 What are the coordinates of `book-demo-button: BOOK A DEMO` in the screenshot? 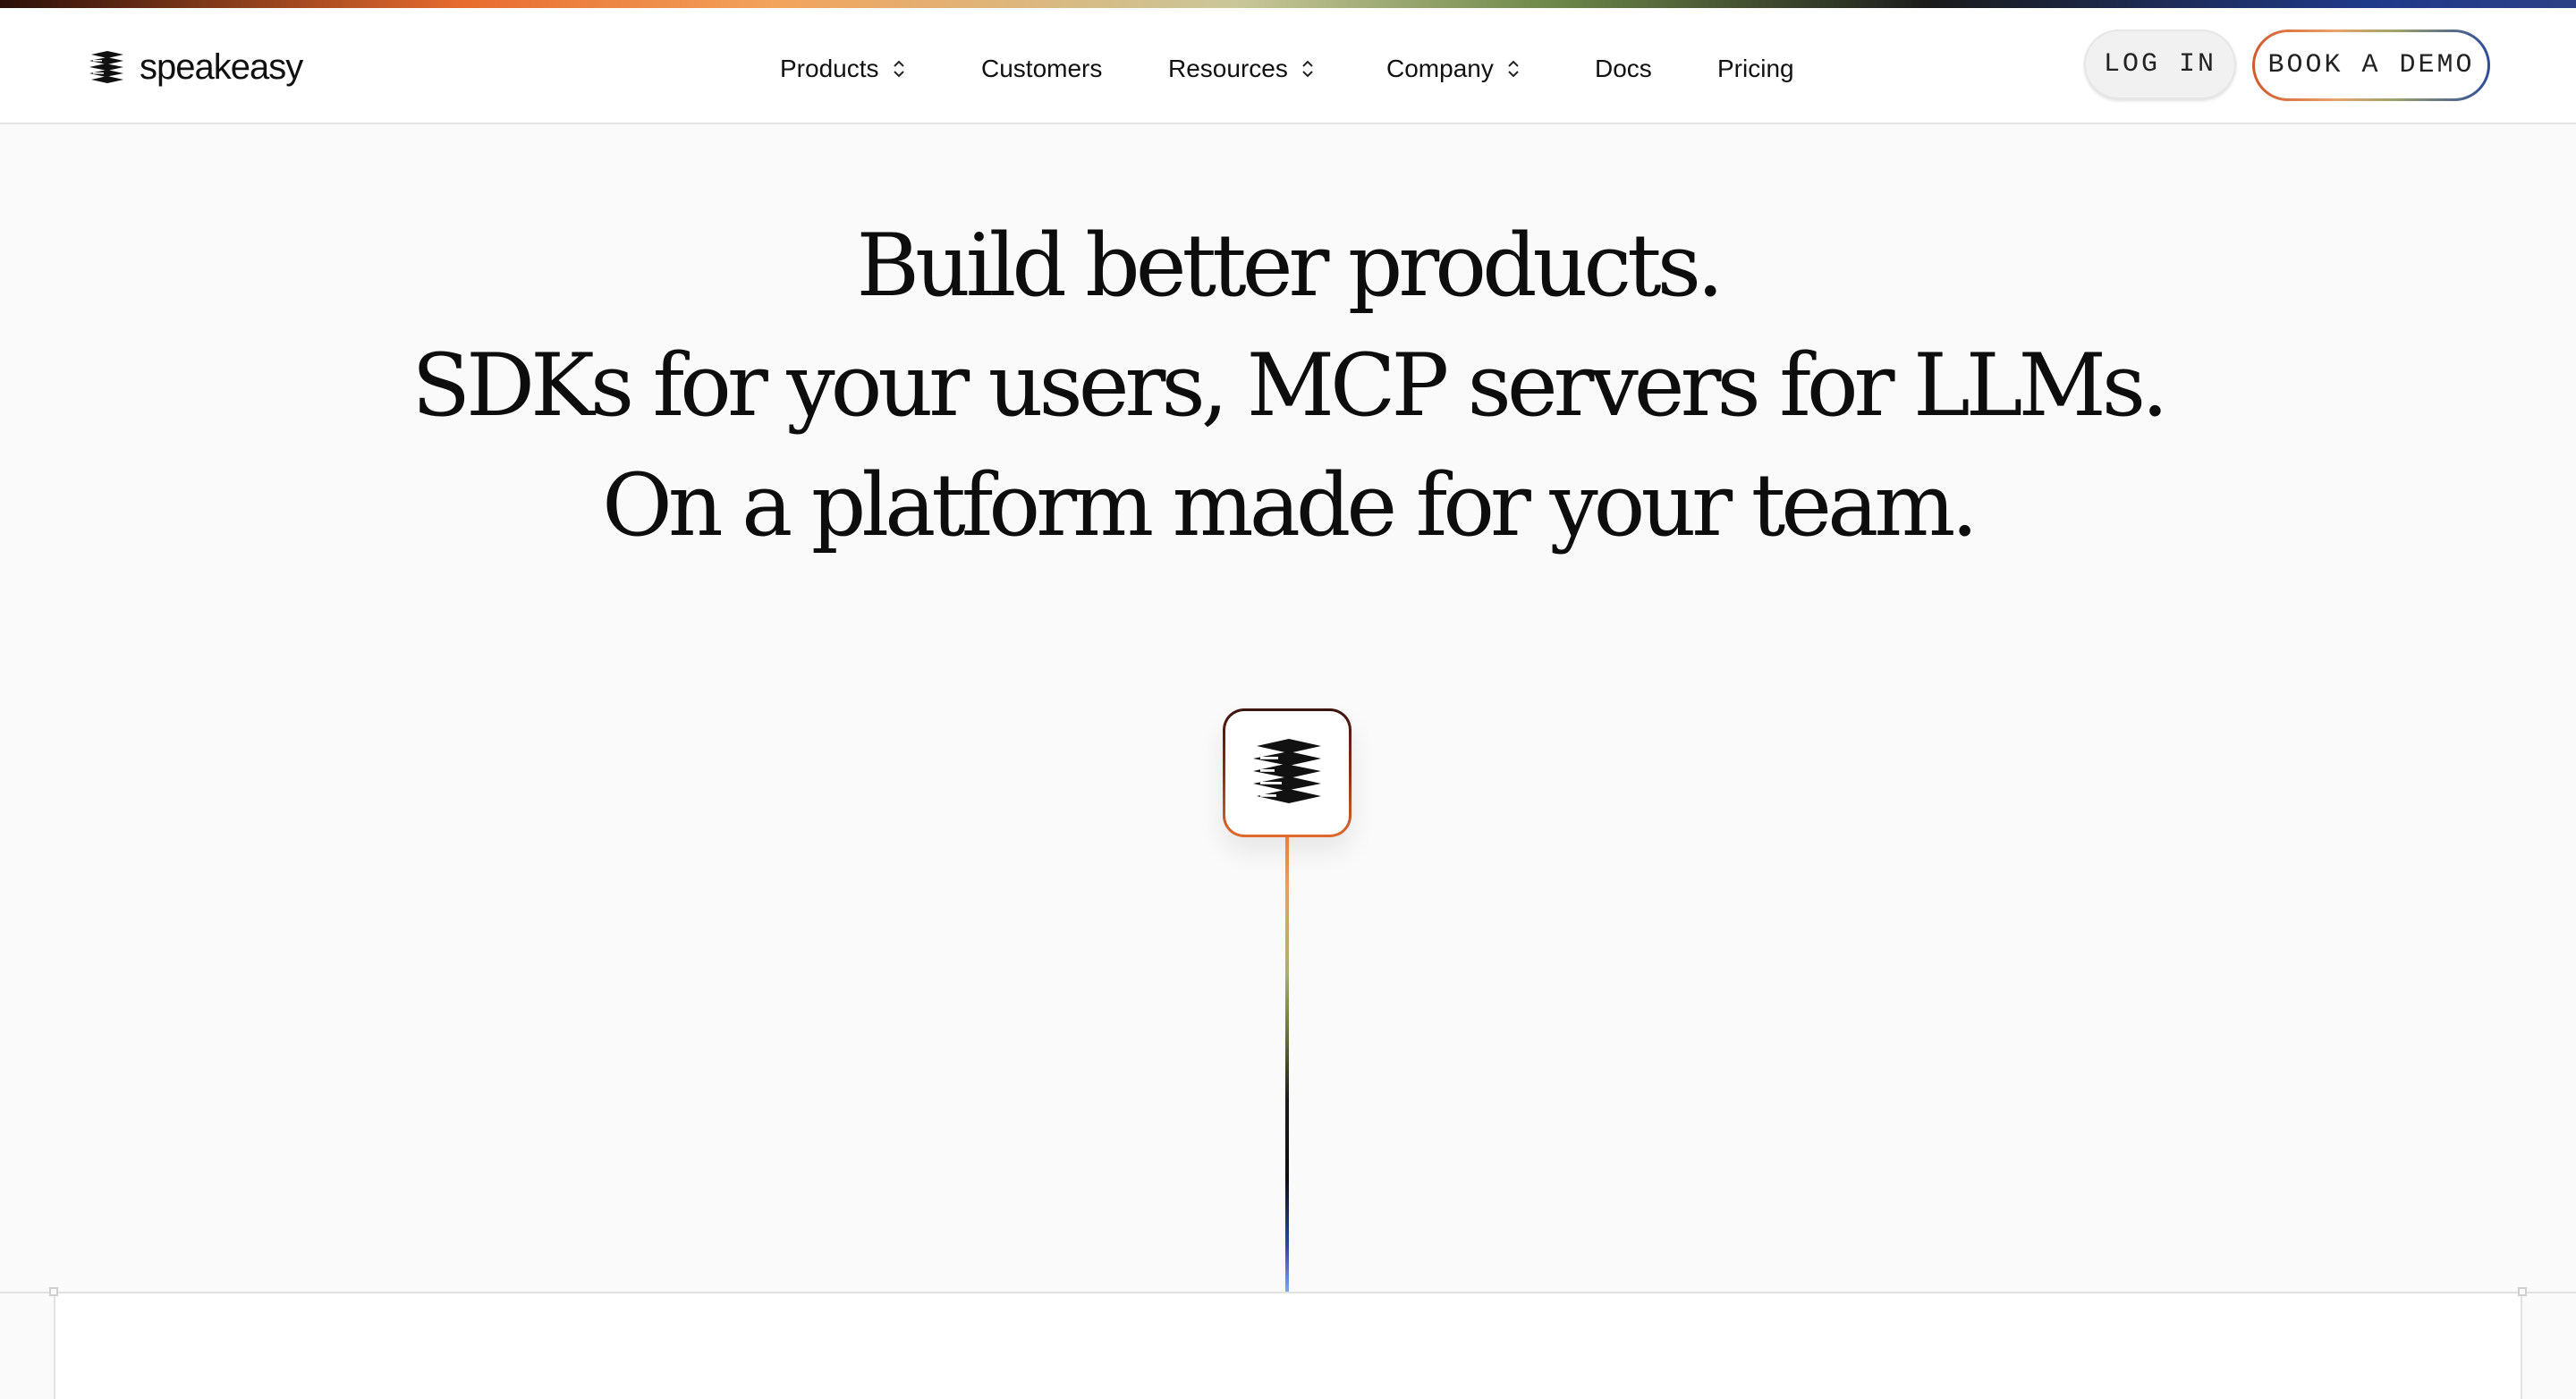 It's located at (2371, 65).